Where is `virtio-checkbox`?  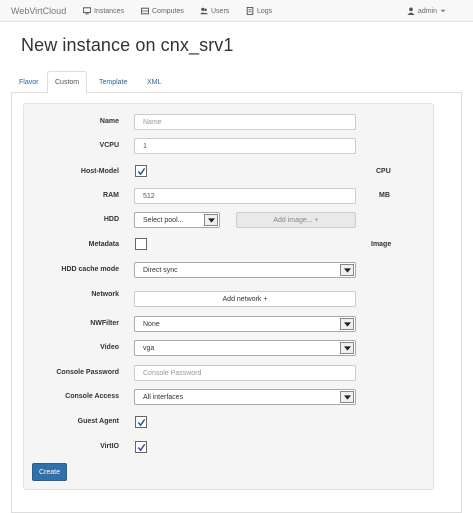
virtio-checkbox is located at coordinates (141, 447).